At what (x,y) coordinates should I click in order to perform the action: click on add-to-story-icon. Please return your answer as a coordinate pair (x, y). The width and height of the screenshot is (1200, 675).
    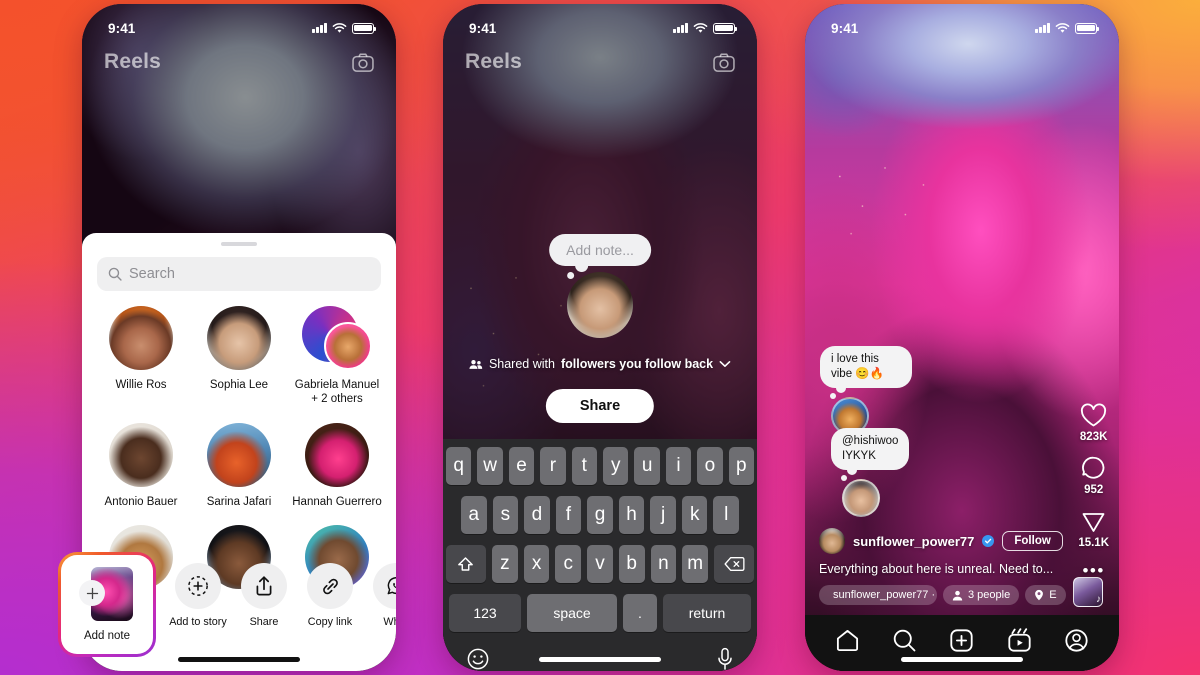
    Looking at the image, I should click on (198, 586).